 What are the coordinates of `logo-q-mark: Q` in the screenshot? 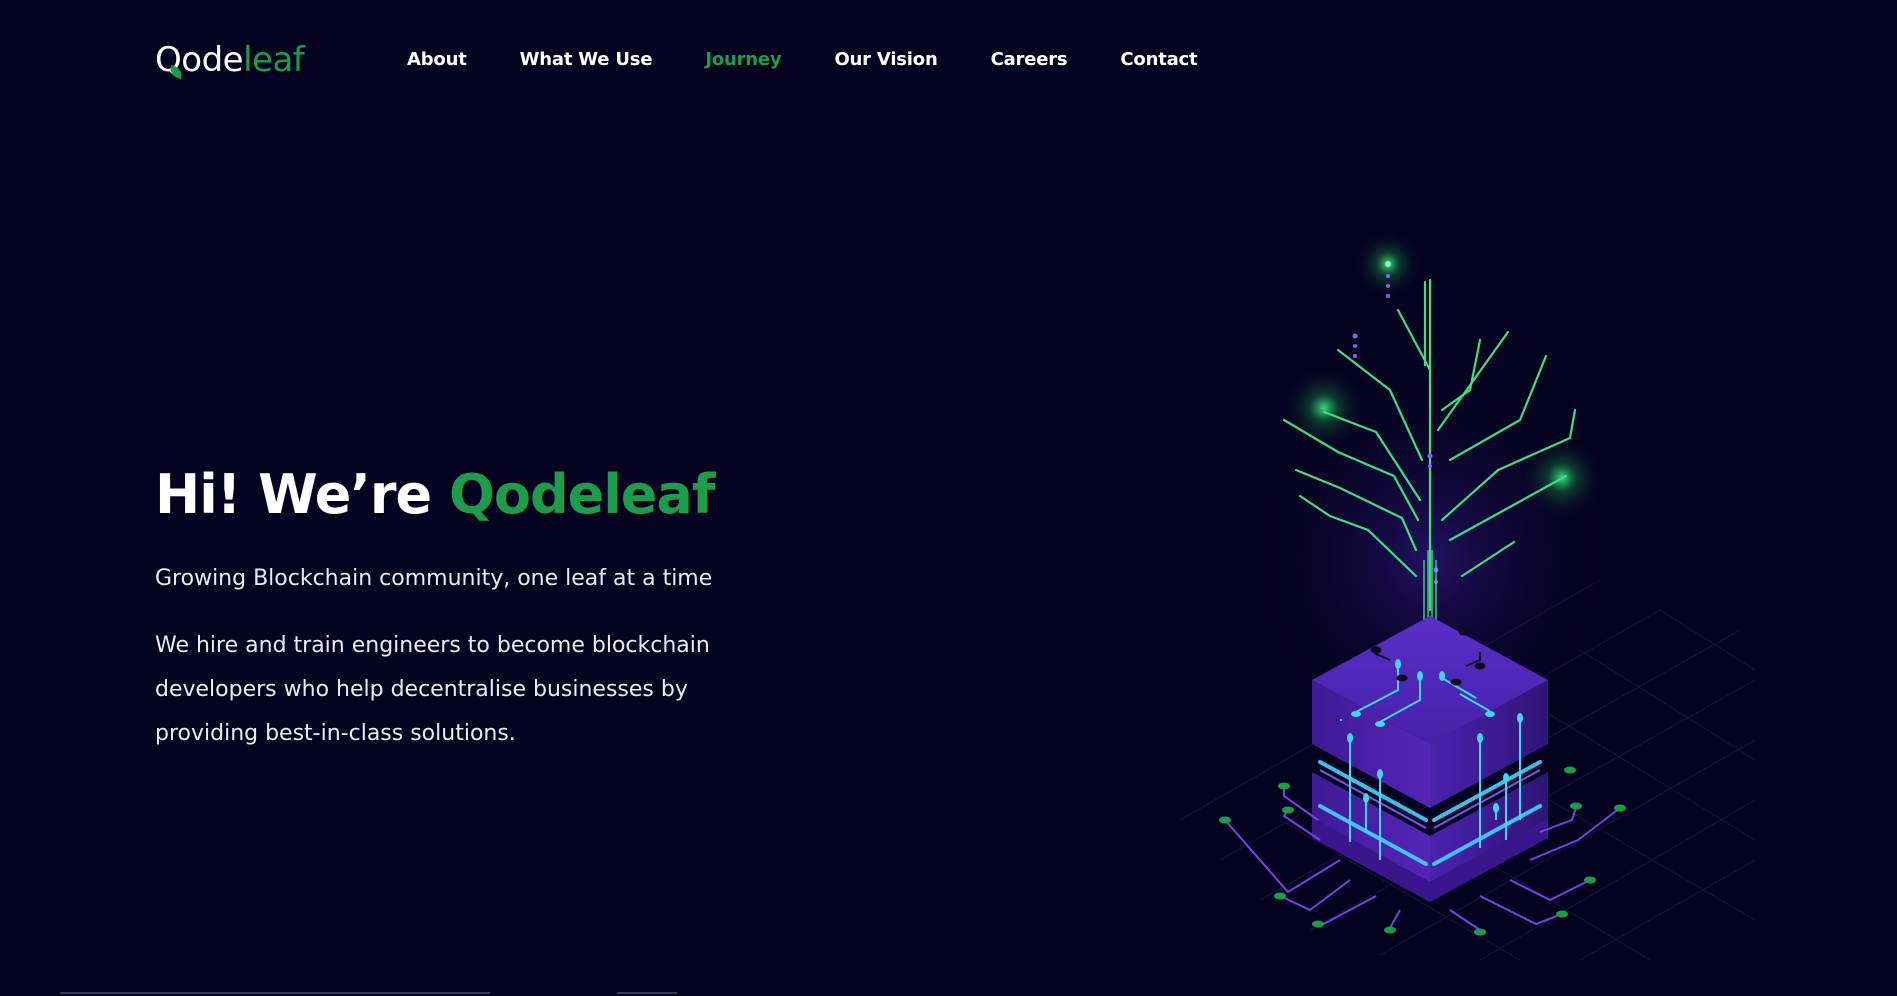 It's located at (170, 60).